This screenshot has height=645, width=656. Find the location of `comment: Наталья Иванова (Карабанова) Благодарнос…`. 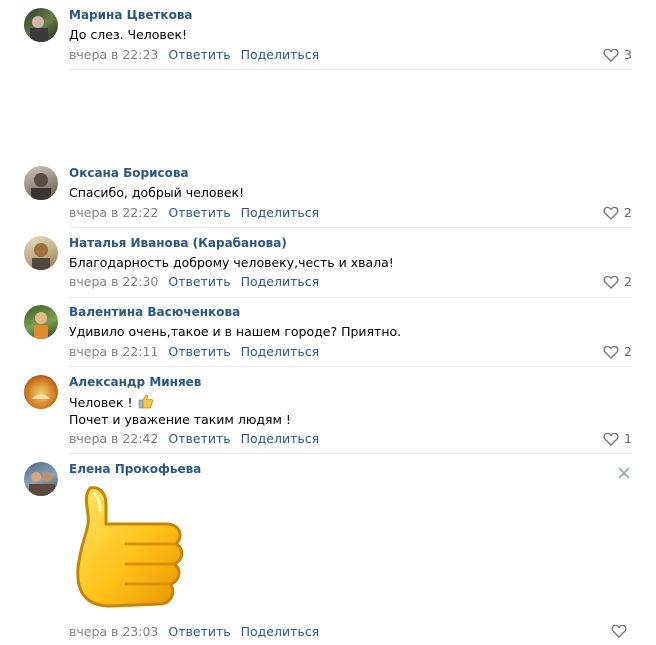

comment: Наталья Иванова (Карабанова) Благодарнос… is located at coordinates (328, 267).